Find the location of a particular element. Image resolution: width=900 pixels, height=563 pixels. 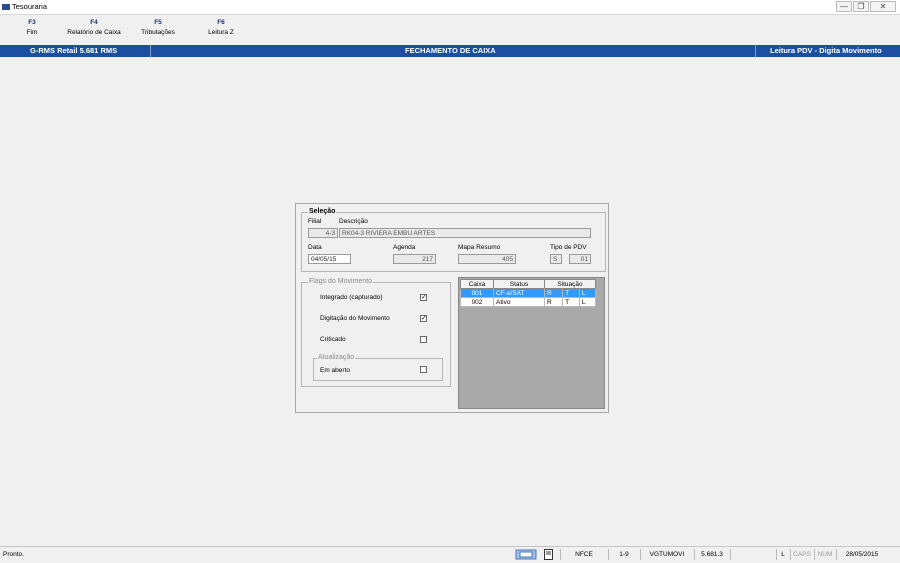

em-aberto-checkbox is located at coordinates (423, 369).